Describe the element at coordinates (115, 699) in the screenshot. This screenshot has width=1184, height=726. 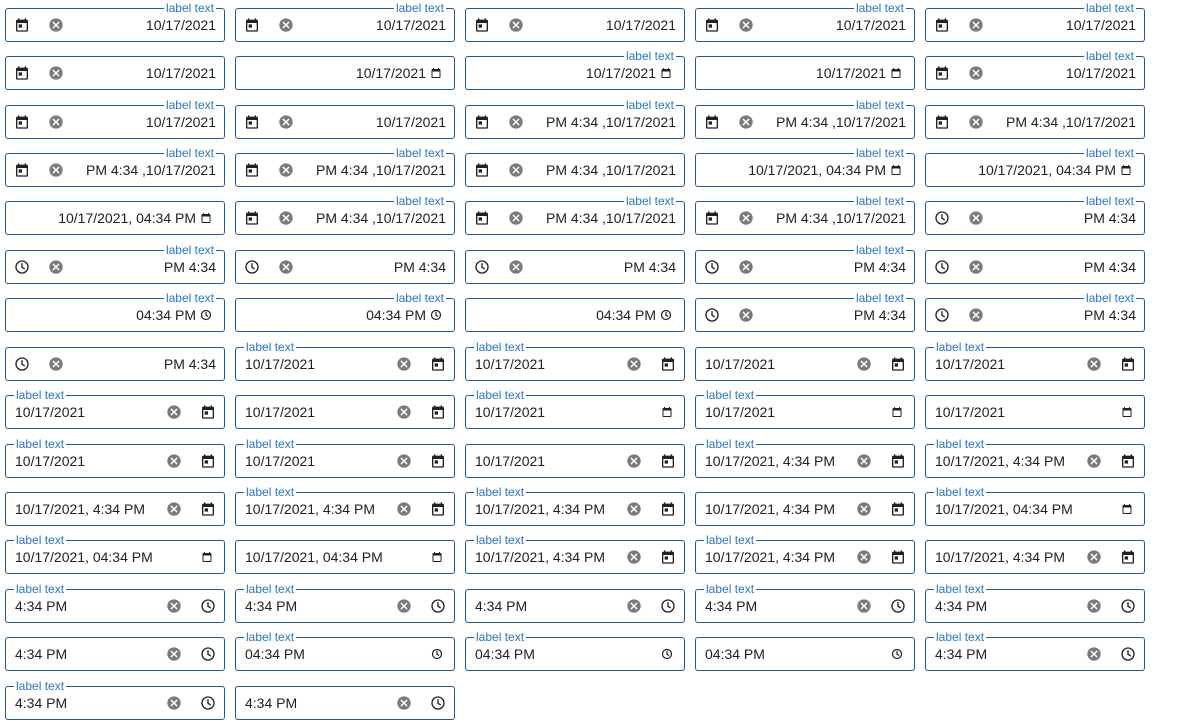
I see `time-field: label text 4:34 PM` at that location.